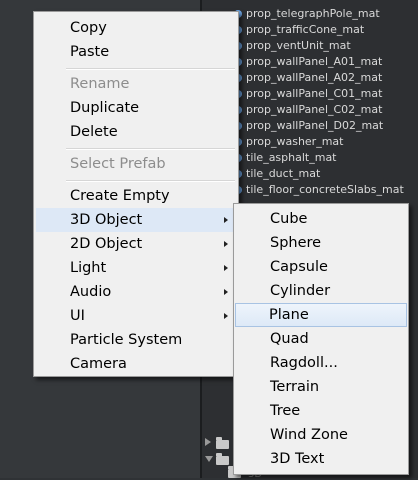  I want to click on menu-item-audio: Audio, so click(136, 292).